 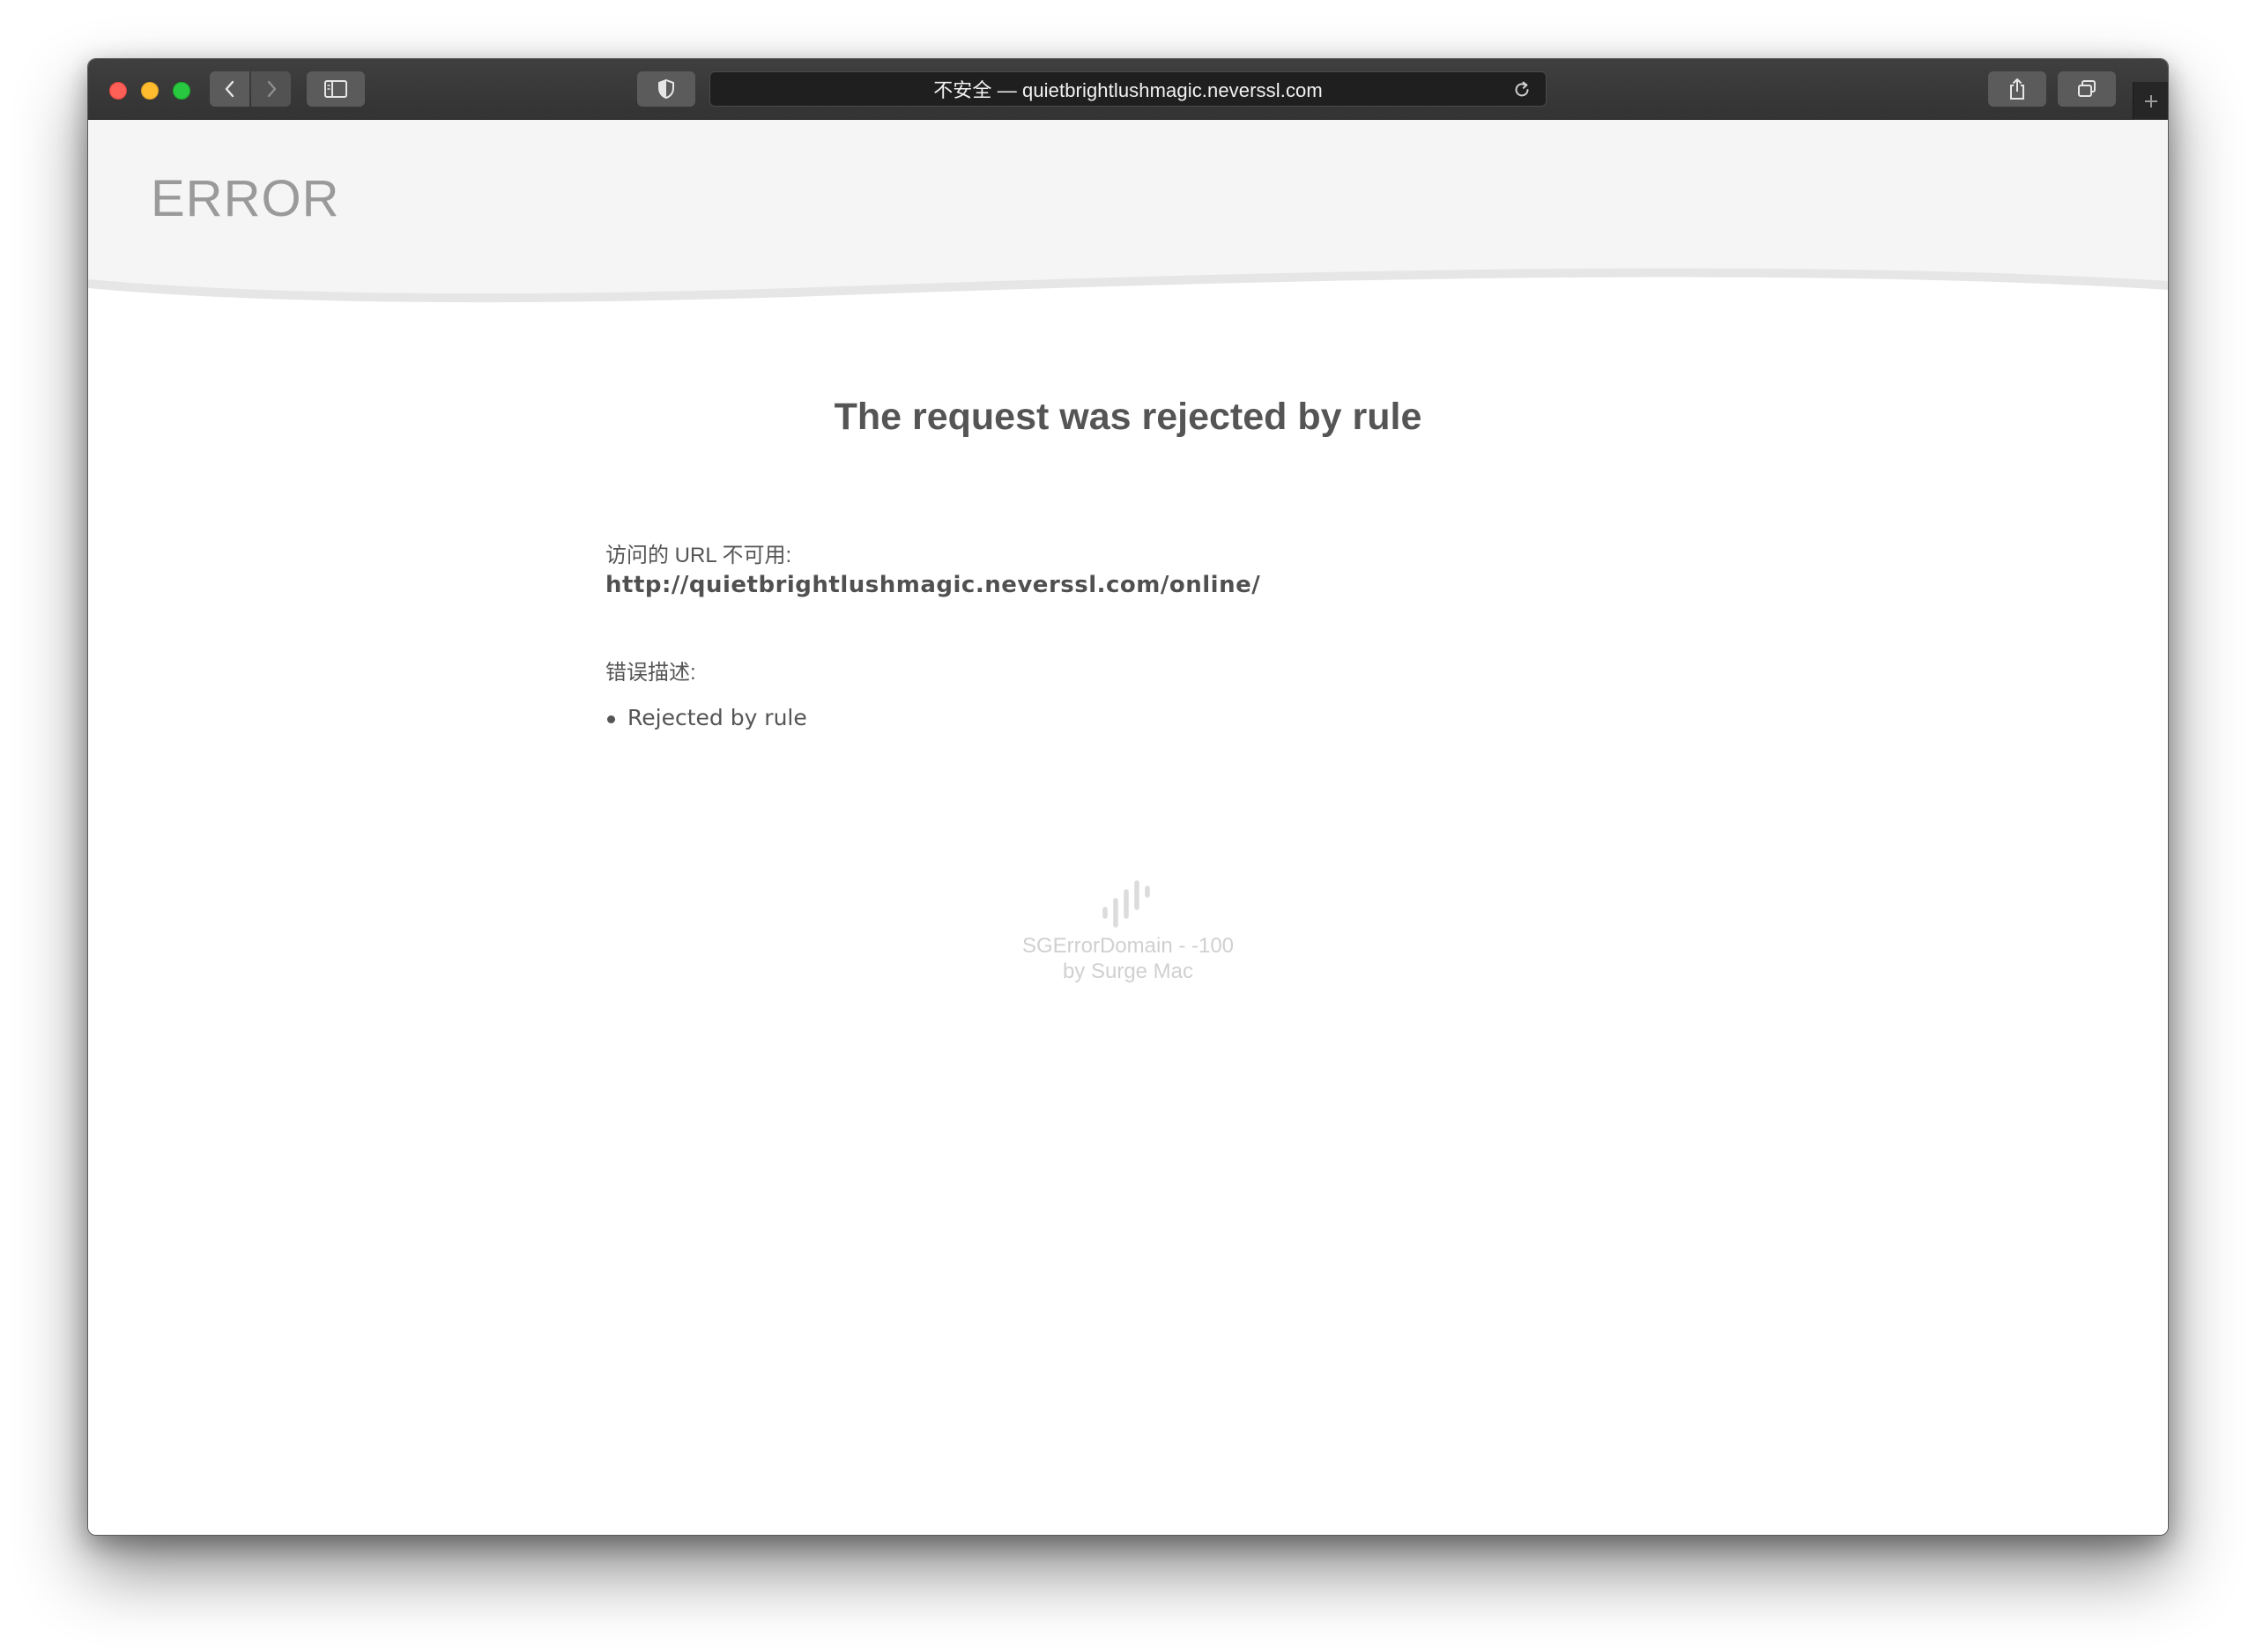 I want to click on chevron-left-icon, so click(x=229, y=89).